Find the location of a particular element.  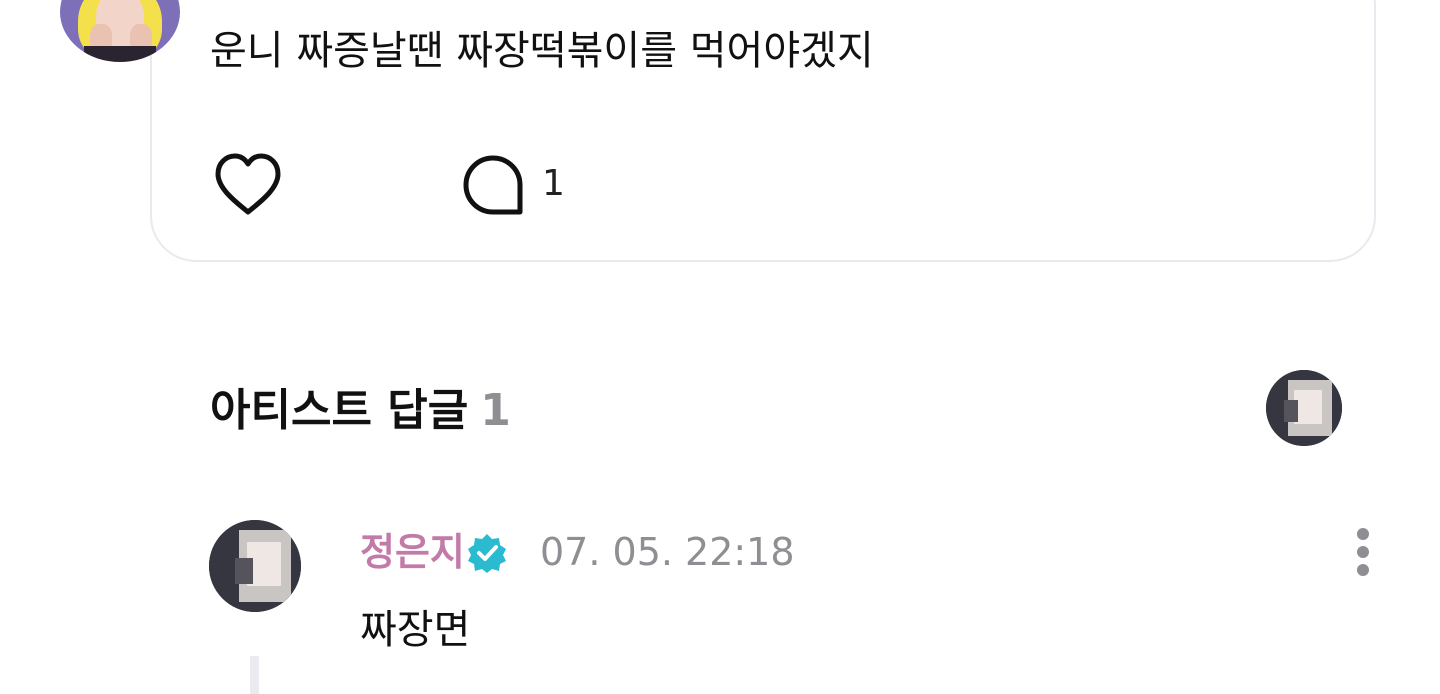

comment-button is located at coordinates (493, 185).